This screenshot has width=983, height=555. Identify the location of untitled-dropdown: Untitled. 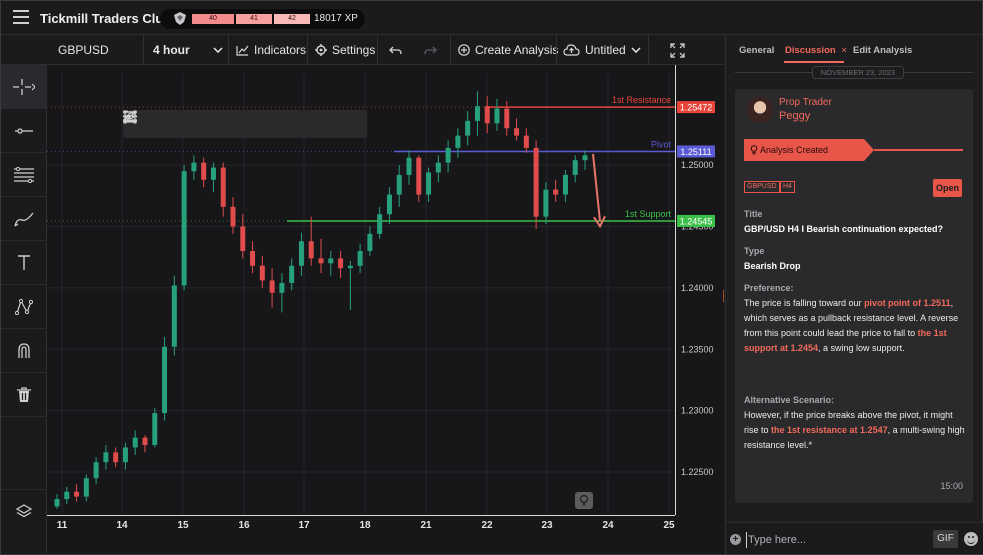
(602, 50).